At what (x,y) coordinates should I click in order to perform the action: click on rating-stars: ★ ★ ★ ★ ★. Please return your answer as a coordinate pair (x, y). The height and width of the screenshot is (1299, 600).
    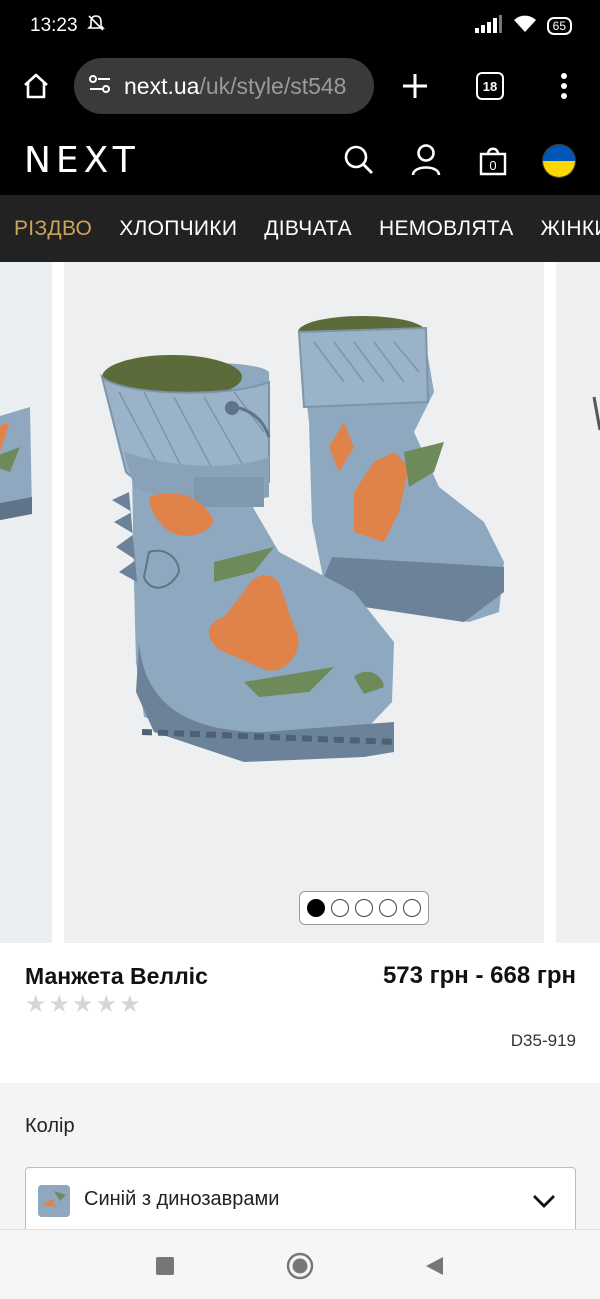
    Looking at the image, I should click on (83, 1005).